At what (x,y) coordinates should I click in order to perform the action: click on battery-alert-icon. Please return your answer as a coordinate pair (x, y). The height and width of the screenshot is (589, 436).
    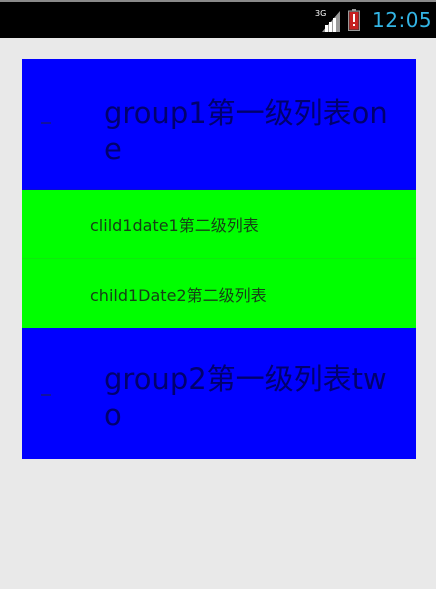
    Looking at the image, I should click on (354, 20).